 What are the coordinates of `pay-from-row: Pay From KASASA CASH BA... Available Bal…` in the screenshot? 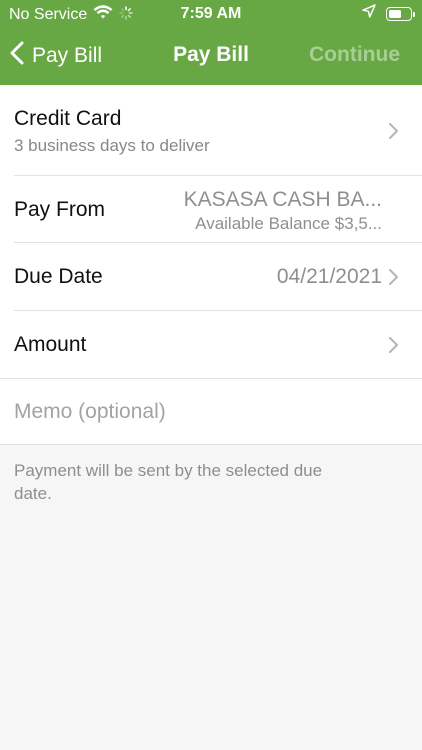 It's located at (211, 209).